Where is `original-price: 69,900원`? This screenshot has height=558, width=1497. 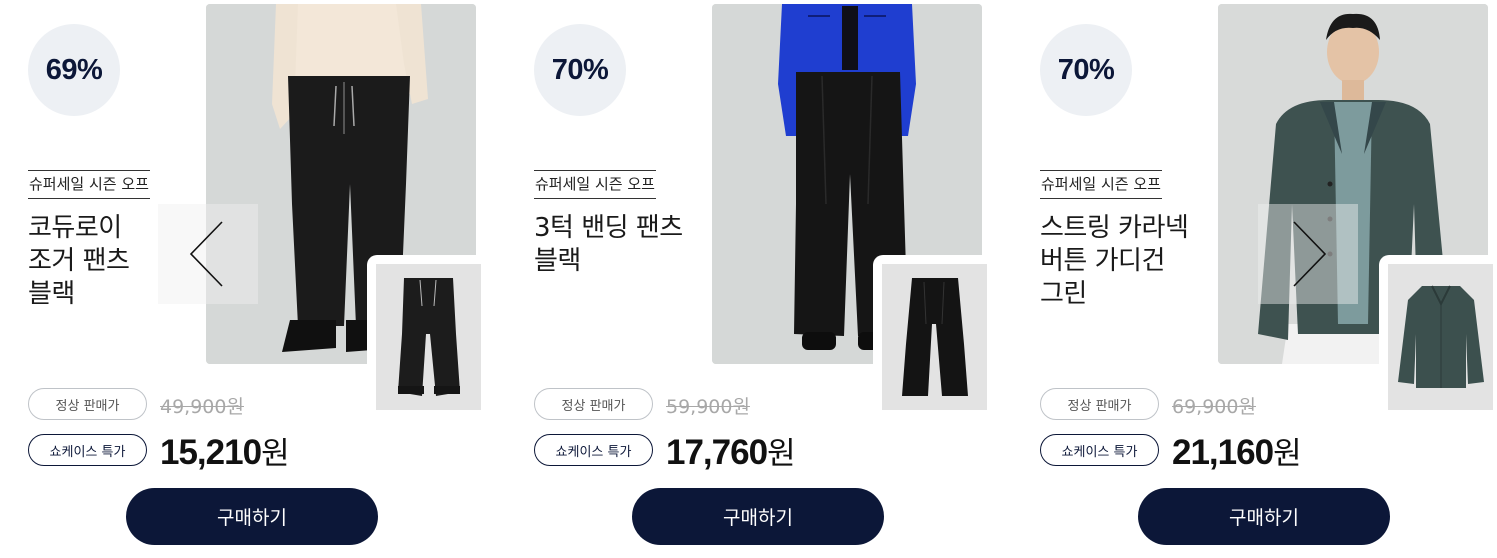
original-price: 69,900원 is located at coordinates (1214, 407).